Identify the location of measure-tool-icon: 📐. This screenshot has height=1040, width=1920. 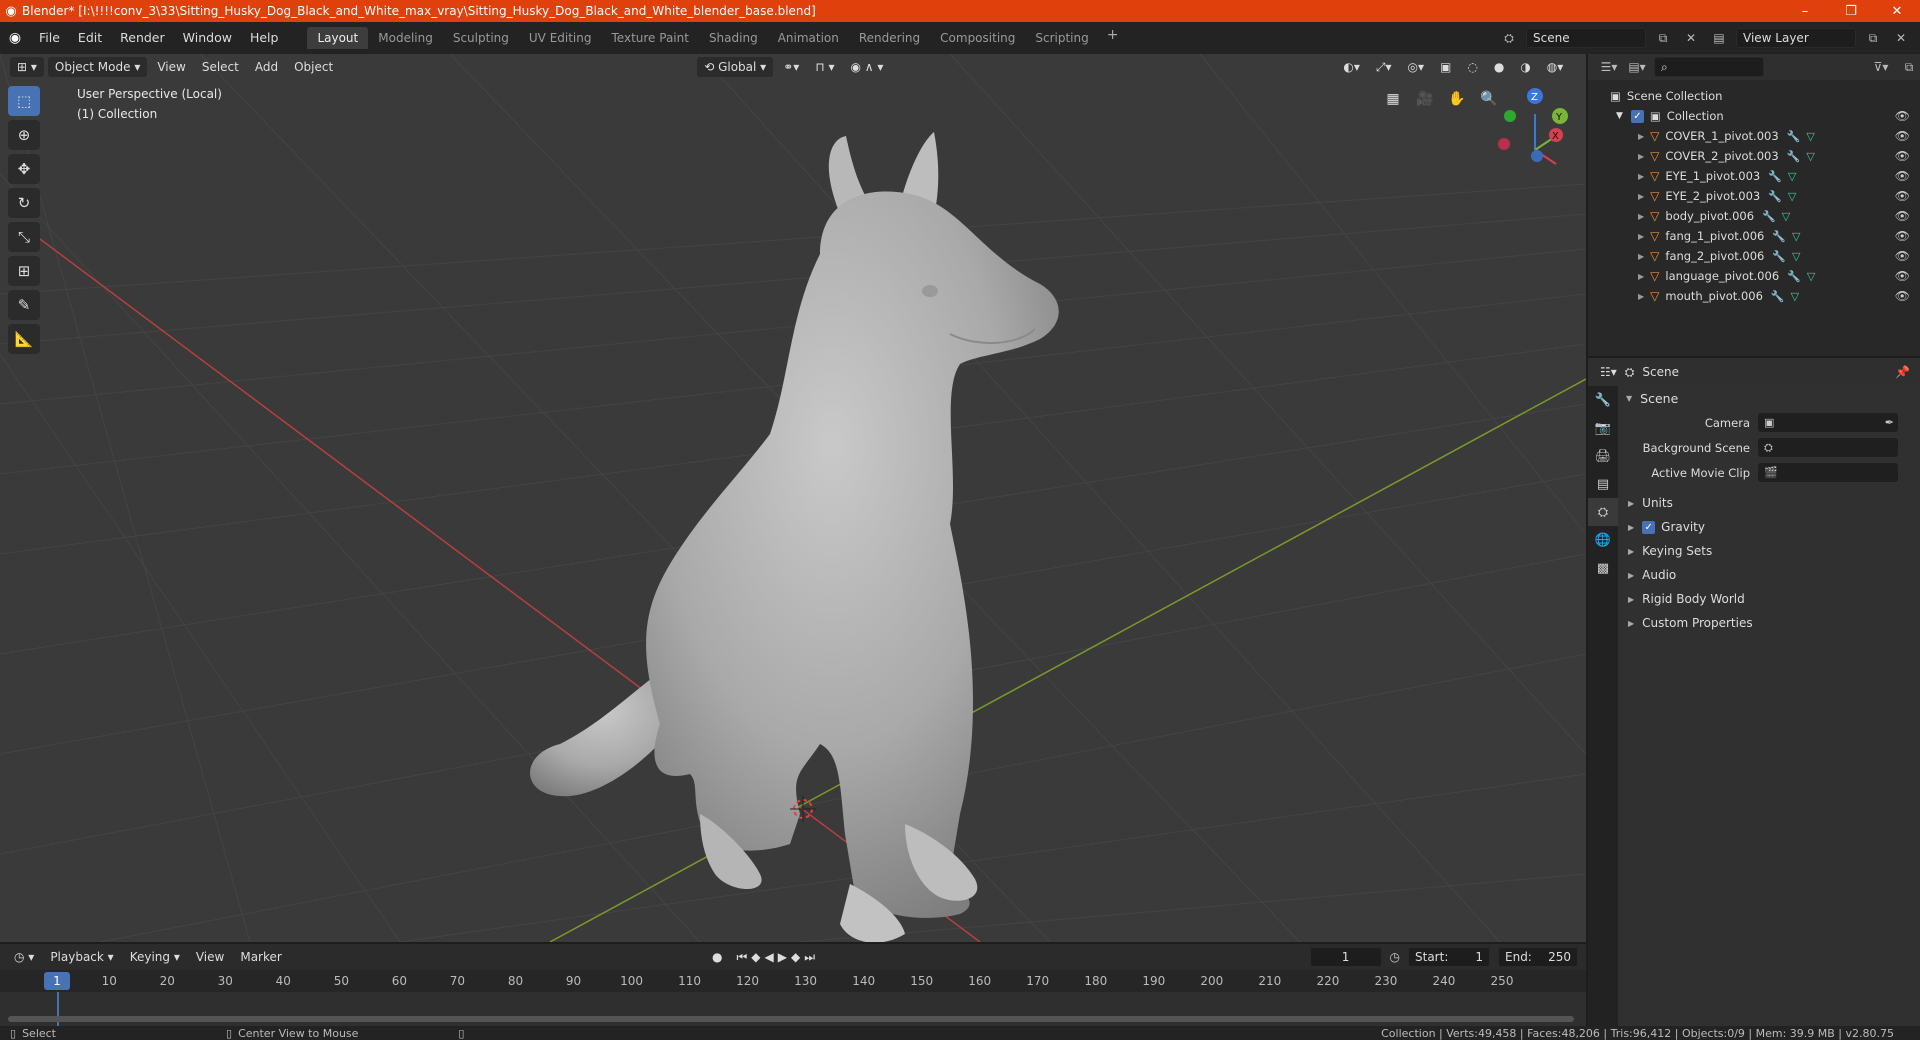
(24, 339).